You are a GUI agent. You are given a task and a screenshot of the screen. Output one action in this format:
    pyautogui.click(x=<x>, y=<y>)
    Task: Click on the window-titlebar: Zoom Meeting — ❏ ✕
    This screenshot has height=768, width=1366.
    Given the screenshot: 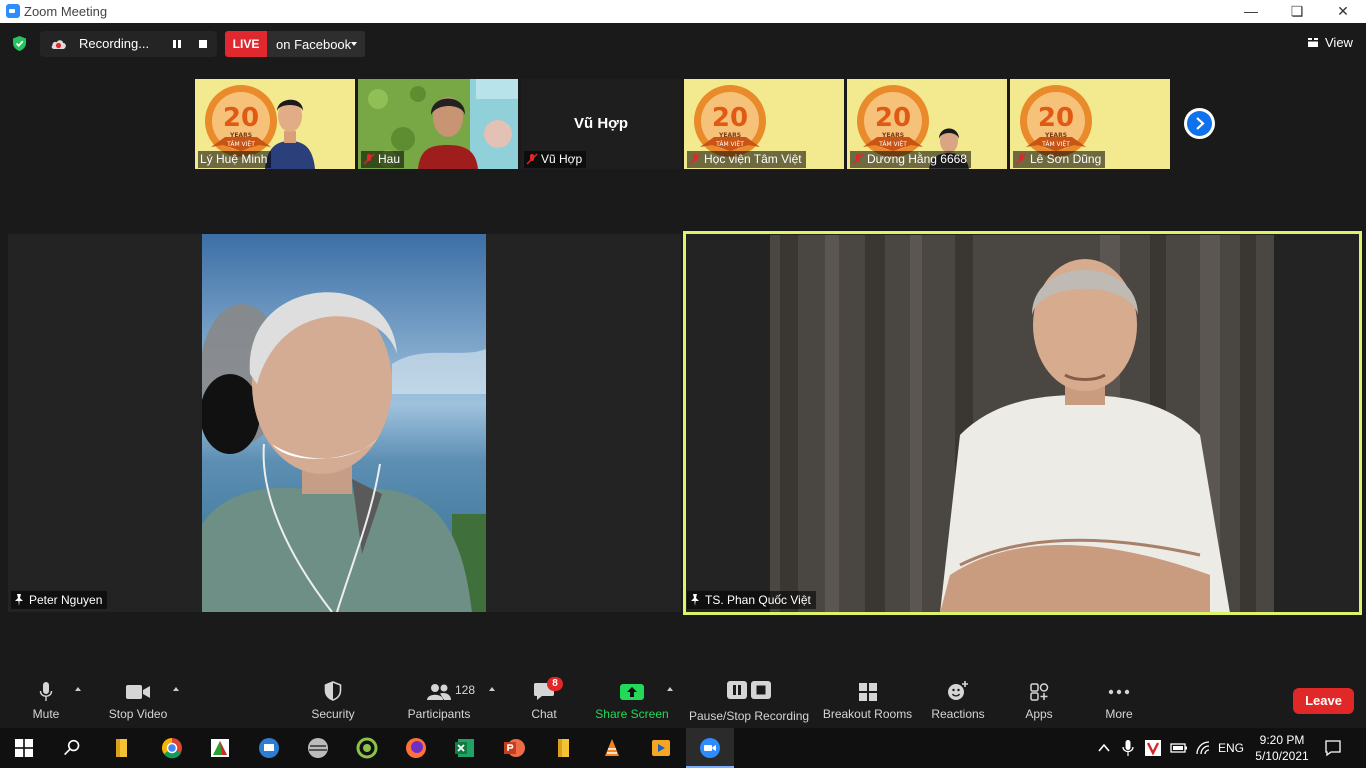 What is the action you would take?
    pyautogui.click(x=683, y=11)
    